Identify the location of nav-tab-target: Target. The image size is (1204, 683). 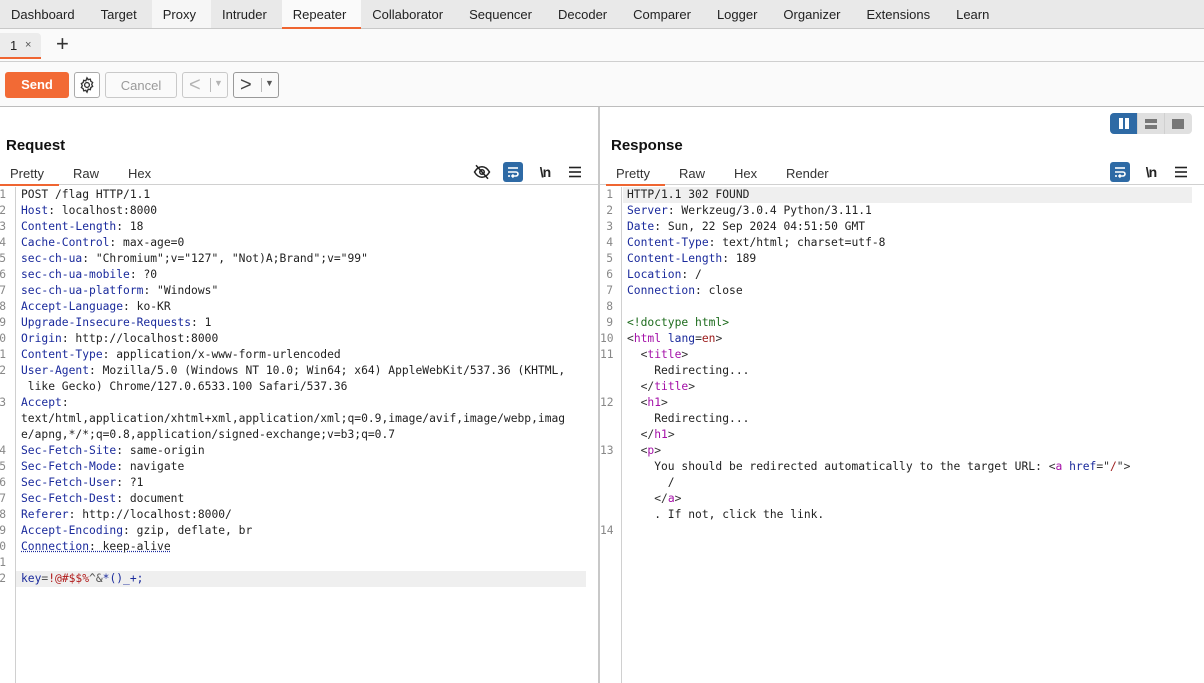
(121, 14).